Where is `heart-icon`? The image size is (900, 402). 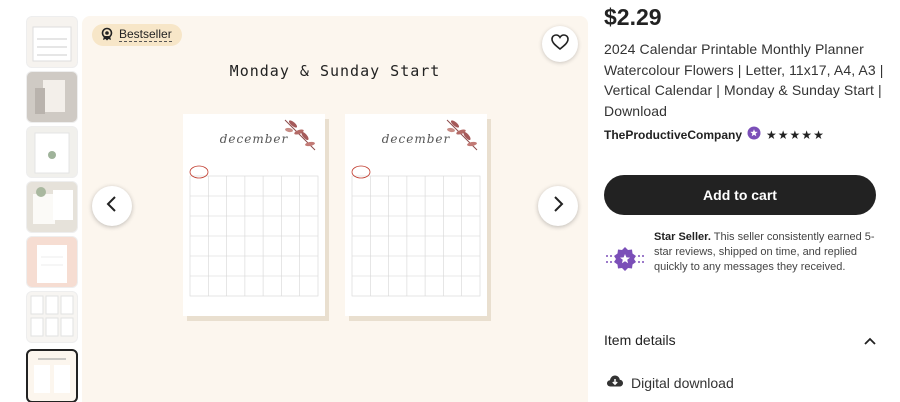
heart-icon is located at coordinates (560, 44).